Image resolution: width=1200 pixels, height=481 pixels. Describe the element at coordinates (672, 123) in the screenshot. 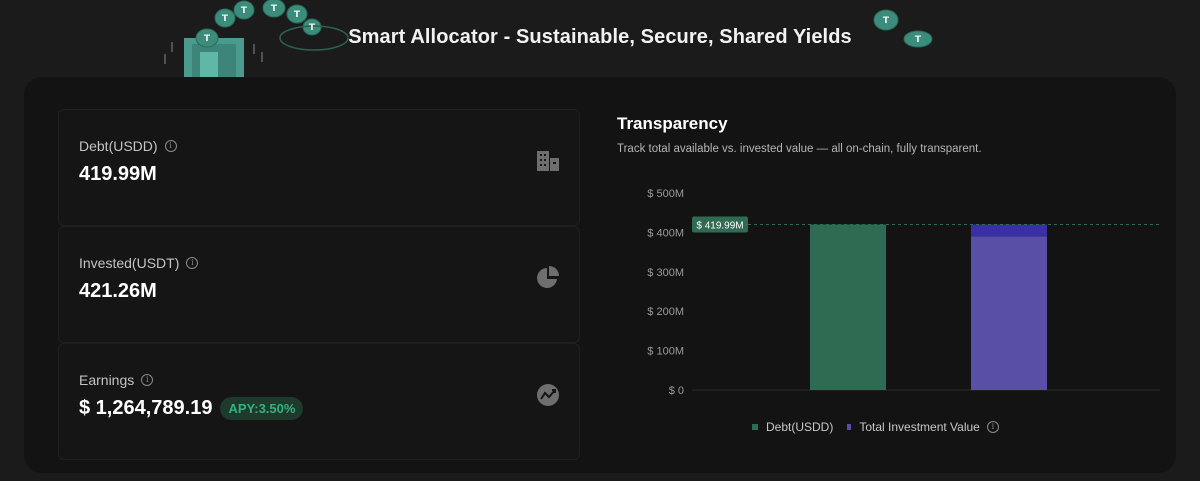

I see `transparency-title: Transparency` at that location.